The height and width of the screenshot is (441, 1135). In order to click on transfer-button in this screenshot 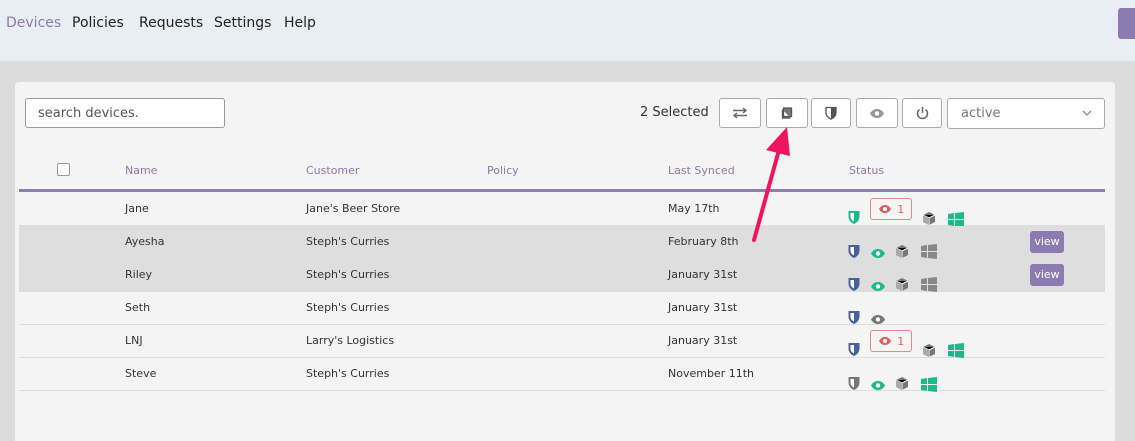, I will do `click(740, 113)`.